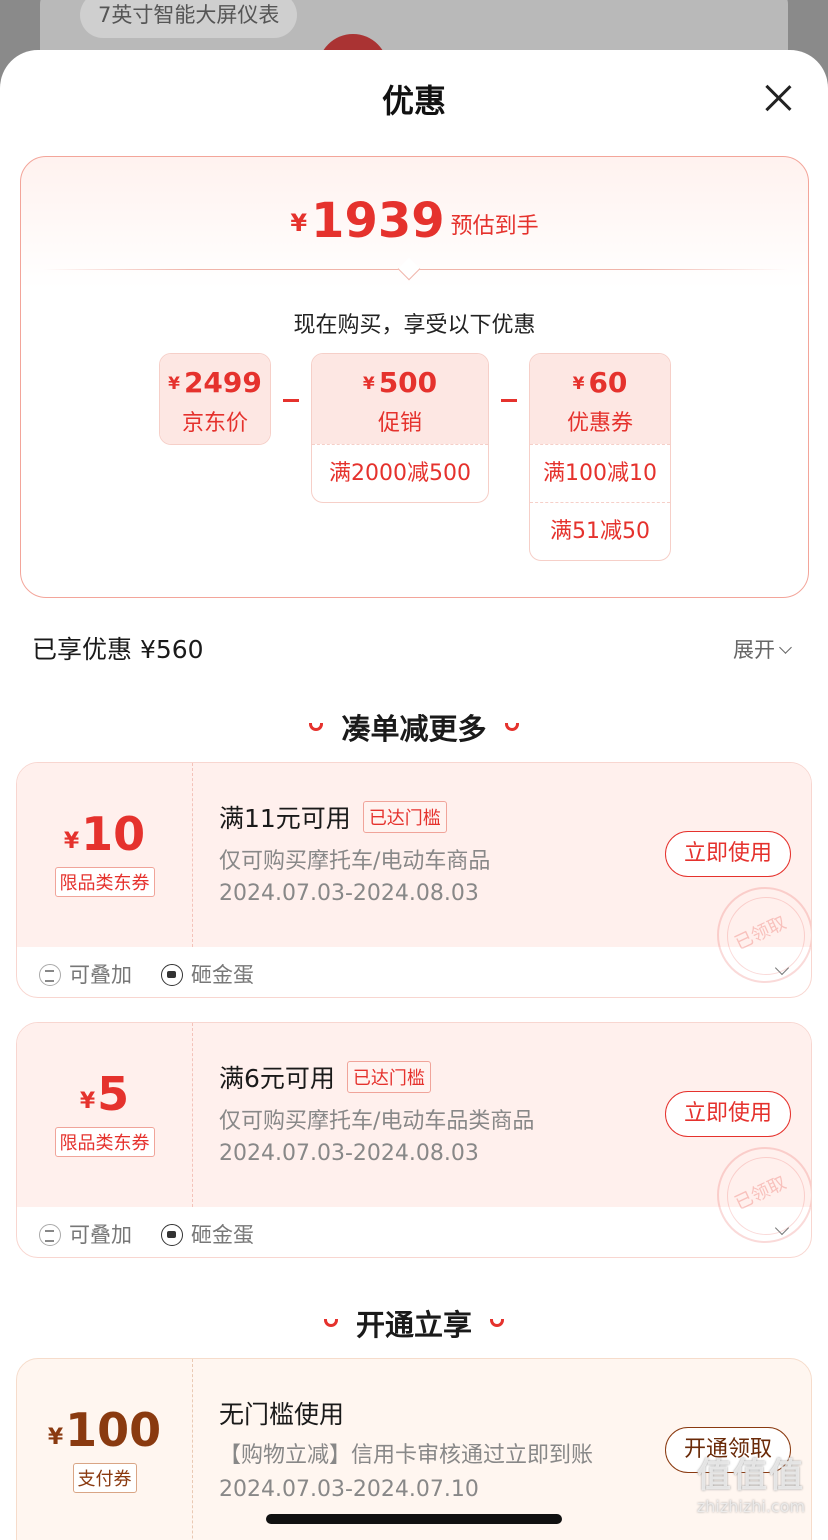 The image size is (828, 1540). I want to click on banner-chip: 7英寸智能大屏仪表, so click(189, 19).